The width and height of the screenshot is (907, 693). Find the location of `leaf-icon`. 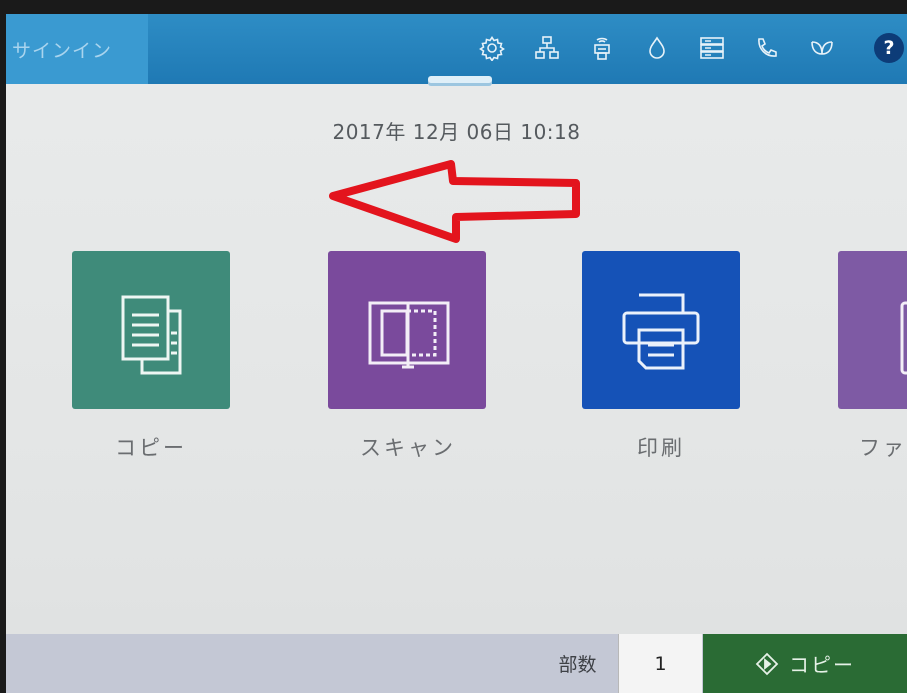

leaf-icon is located at coordinates (822, 48).